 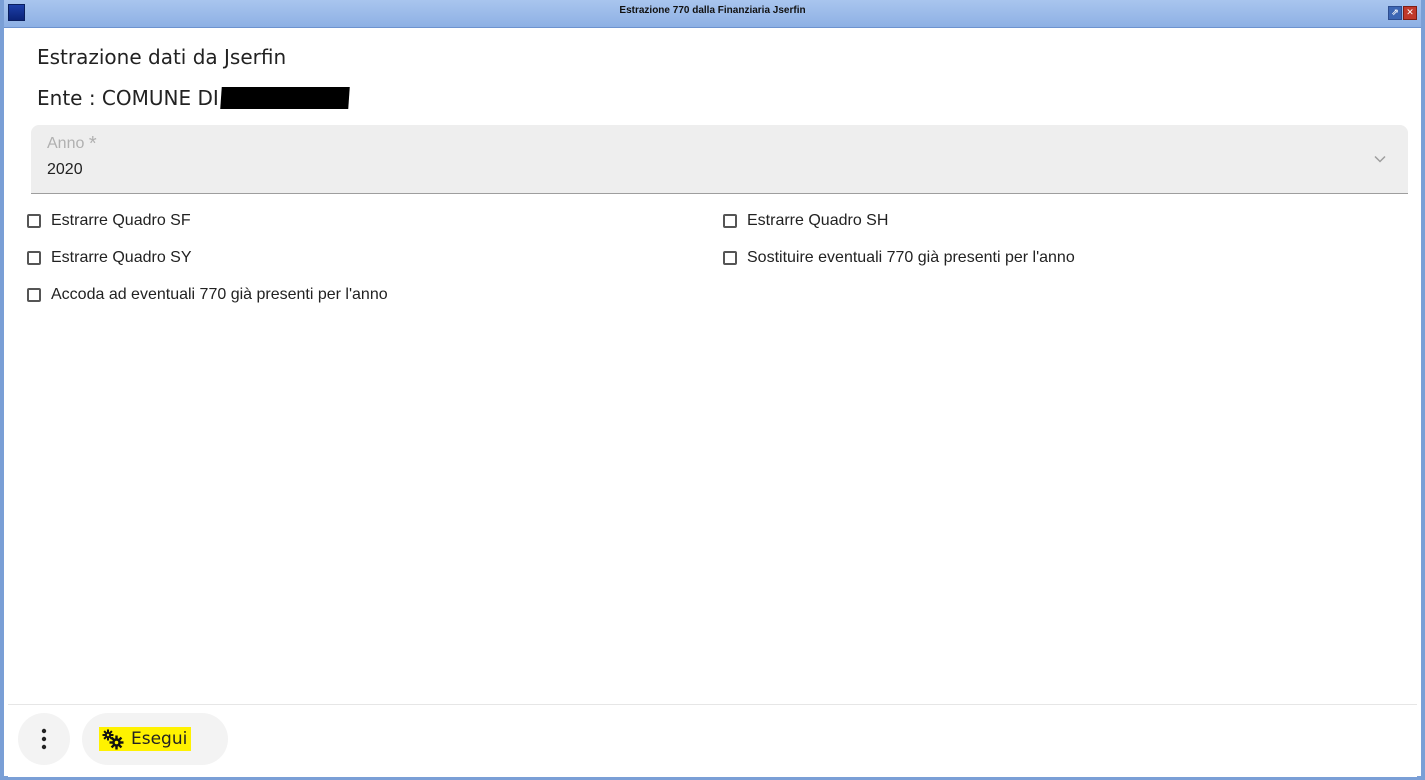 I want to click on footer-toolbar: Esegui, so click(x=712, y=740).